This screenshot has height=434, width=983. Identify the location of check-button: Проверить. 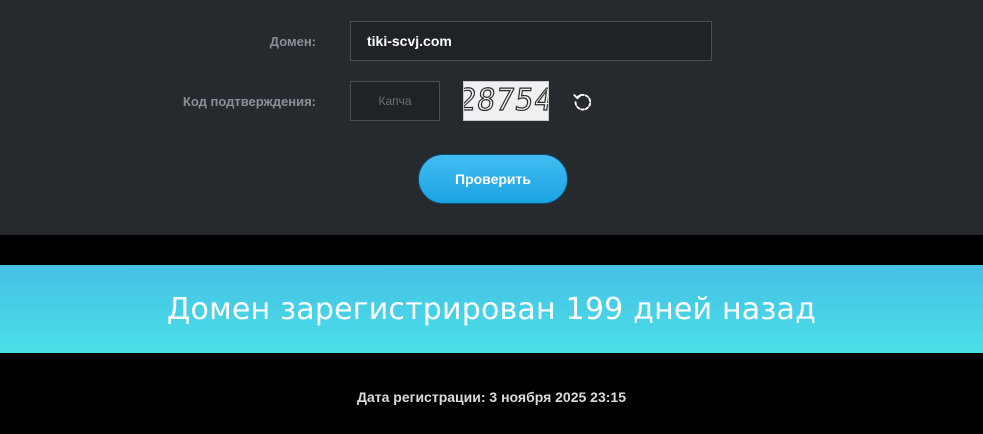
(493, 179).